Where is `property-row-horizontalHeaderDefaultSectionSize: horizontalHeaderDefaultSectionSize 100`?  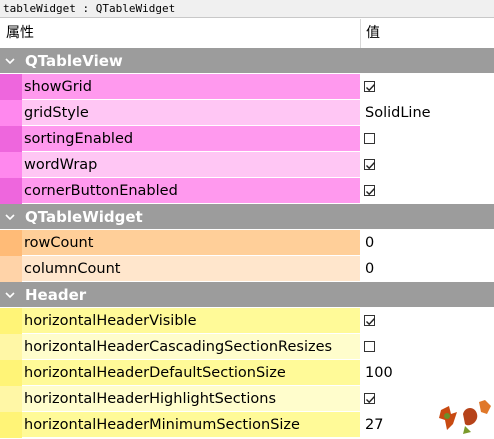
property-row-horizontalHeaderDefaultSectionSize: horizontalHeaderDefaultSectionSize 100 is located at coordinates (247, 373).